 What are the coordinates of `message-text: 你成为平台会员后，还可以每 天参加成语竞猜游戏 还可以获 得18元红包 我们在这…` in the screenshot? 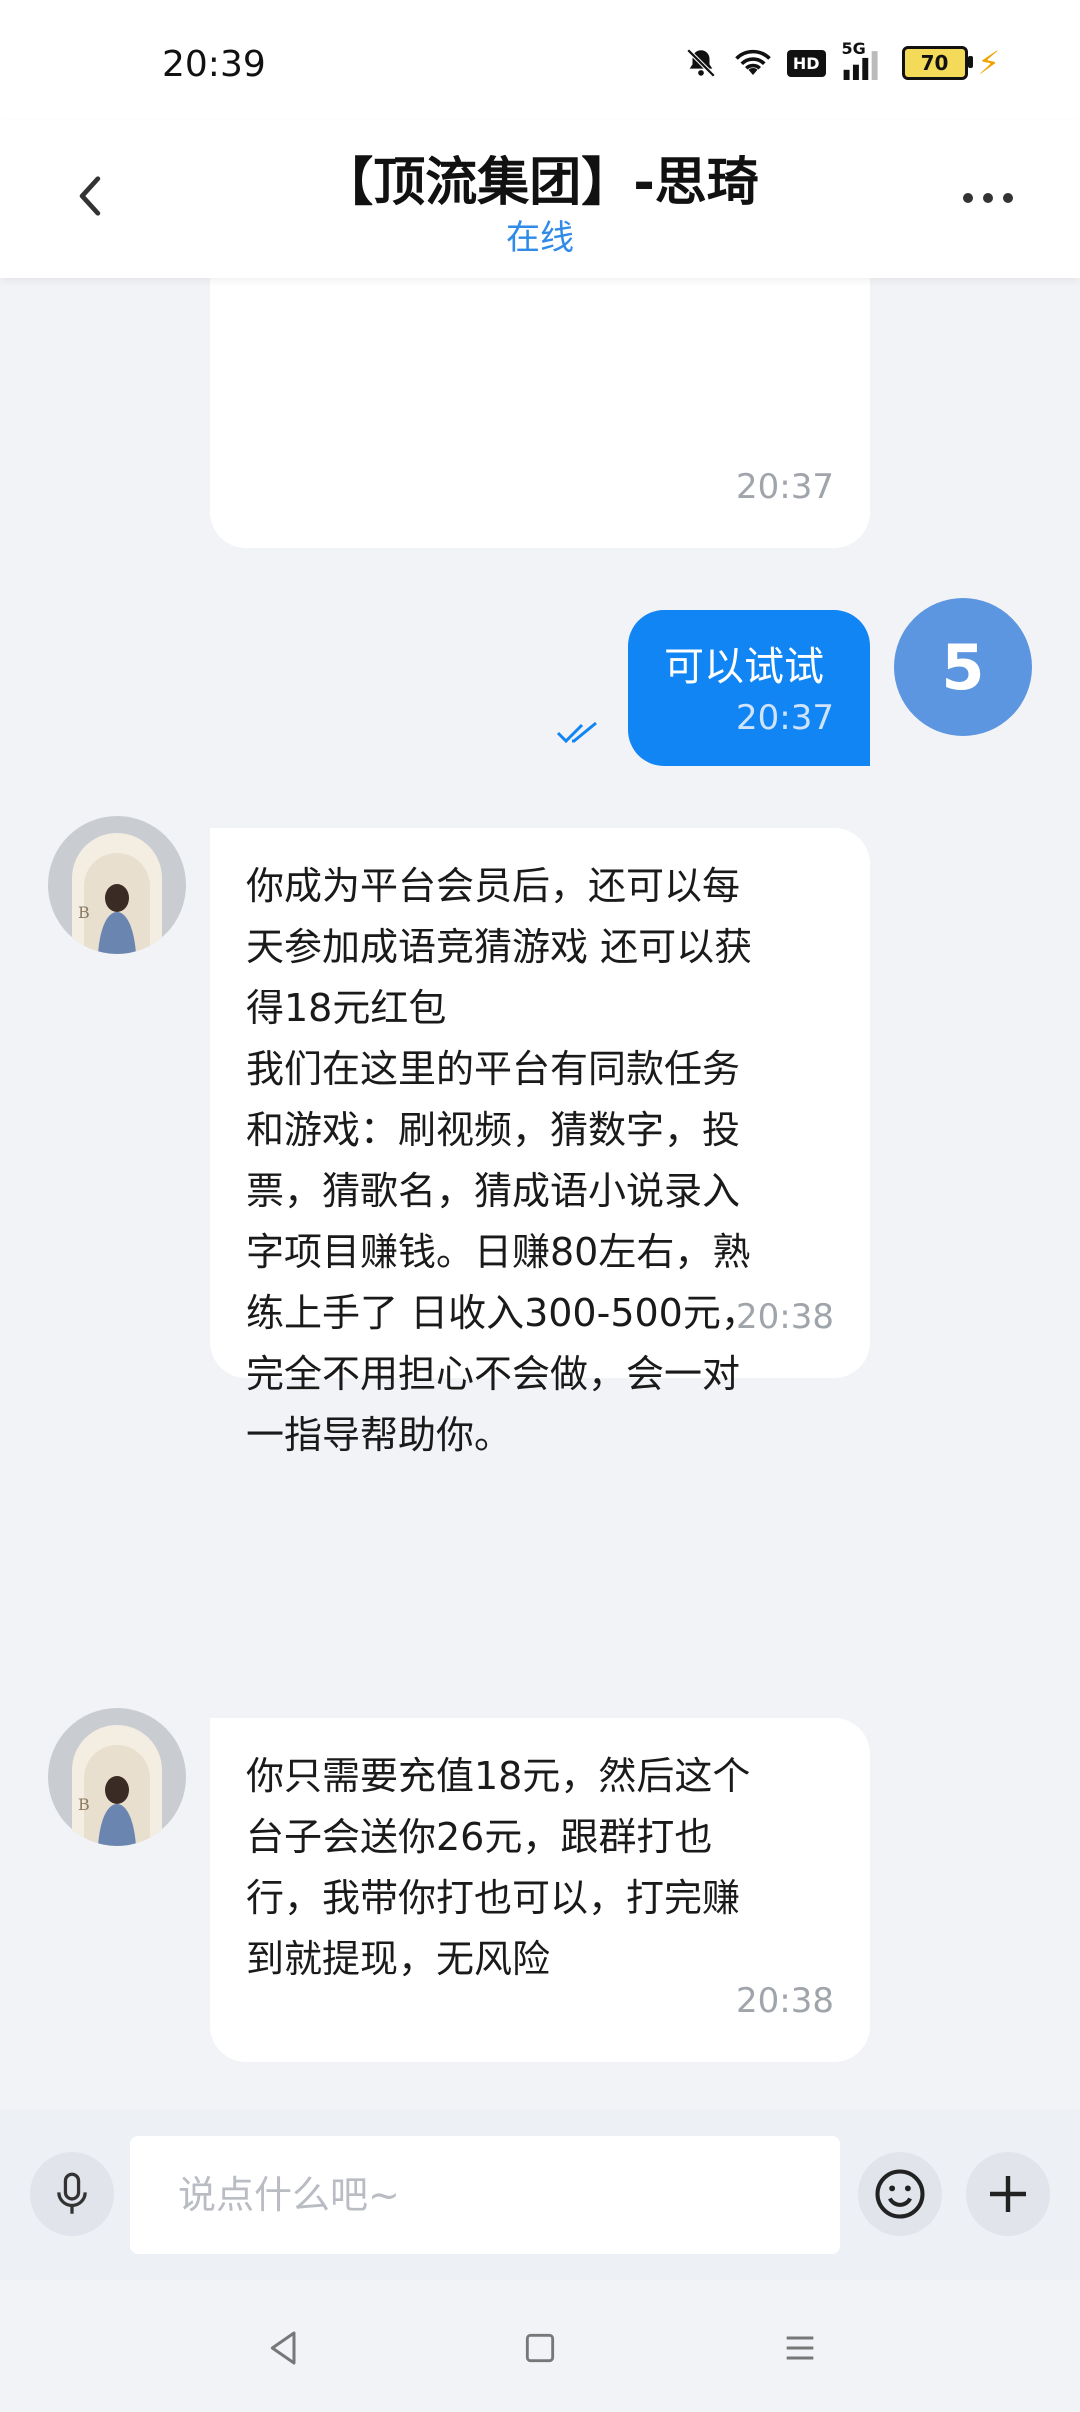 It's located at (502, 1160).